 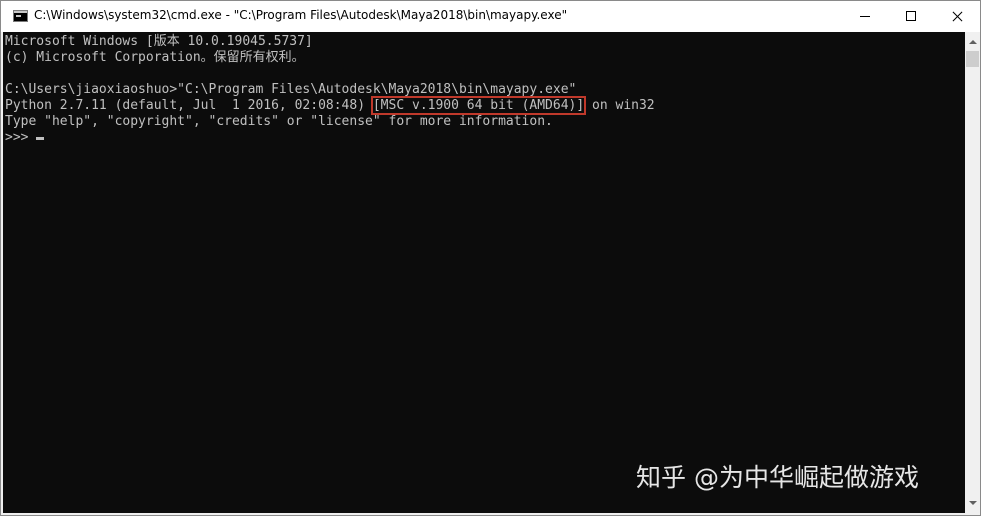 What do you see at coordinates (777, 477) in the screenshot?
I see `watermark: 知乎 @为中华崛起做游戏` at bounding box center [777, 477].